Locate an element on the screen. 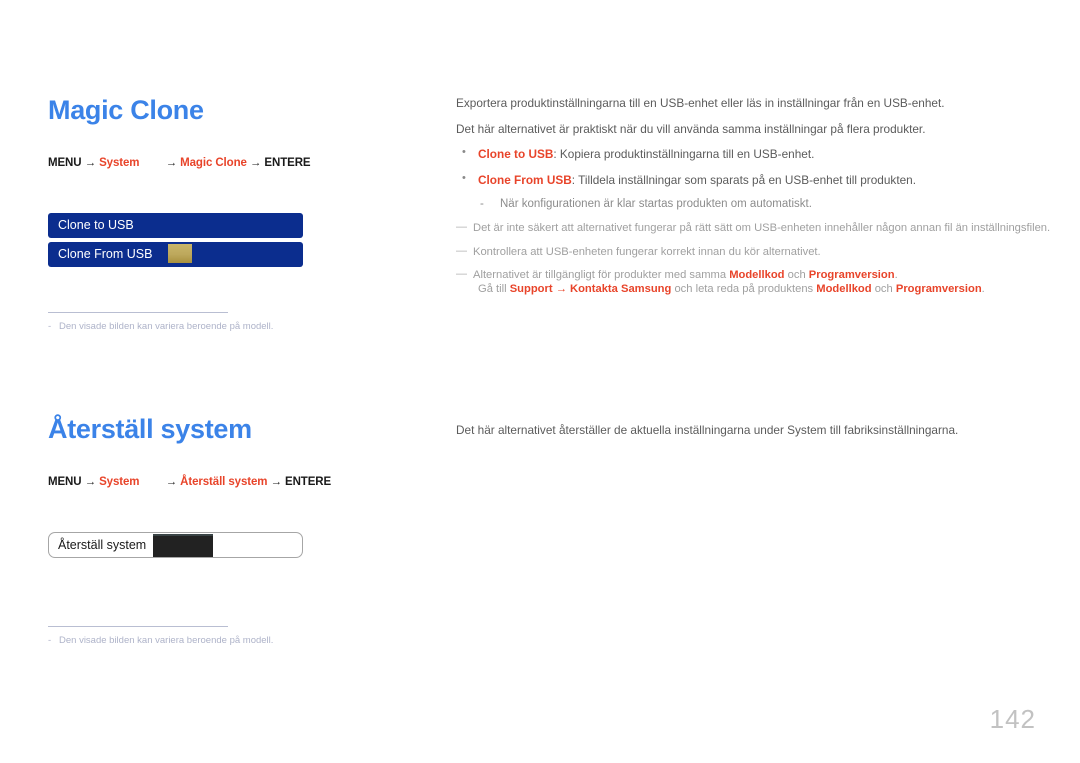 The height and width of the screenshot is (763, 1080). bullet-term: Clone to USB is located at coordinates (516, 154).